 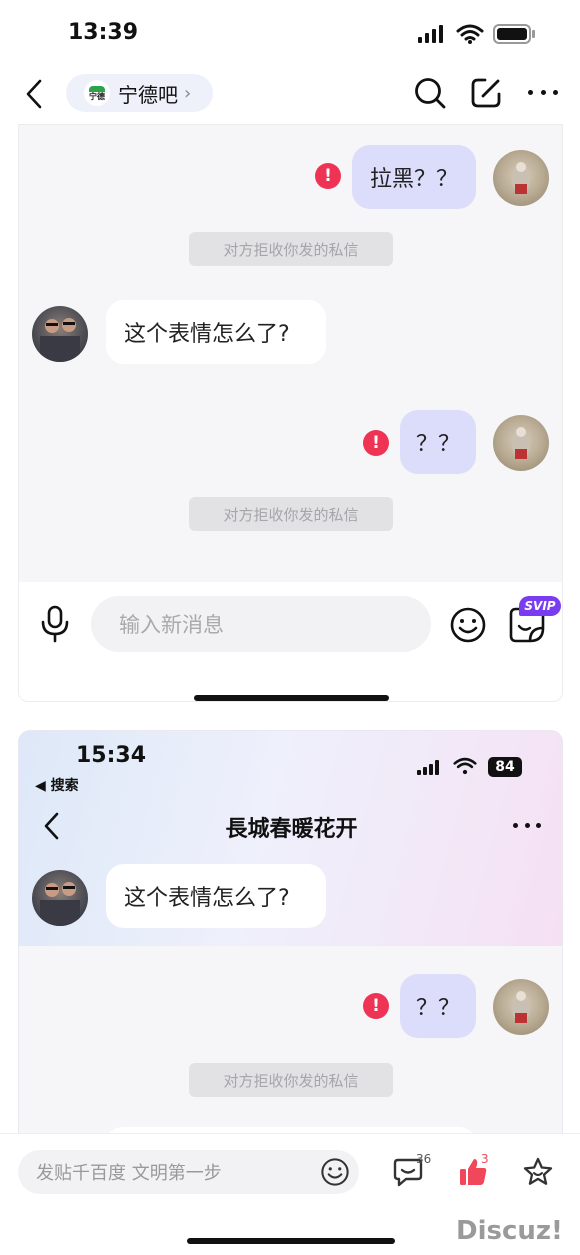 I want to click on reply-bar: 发贴千百度 文明第一步 36 3 Discuz!, so click(x=290, y=1194).